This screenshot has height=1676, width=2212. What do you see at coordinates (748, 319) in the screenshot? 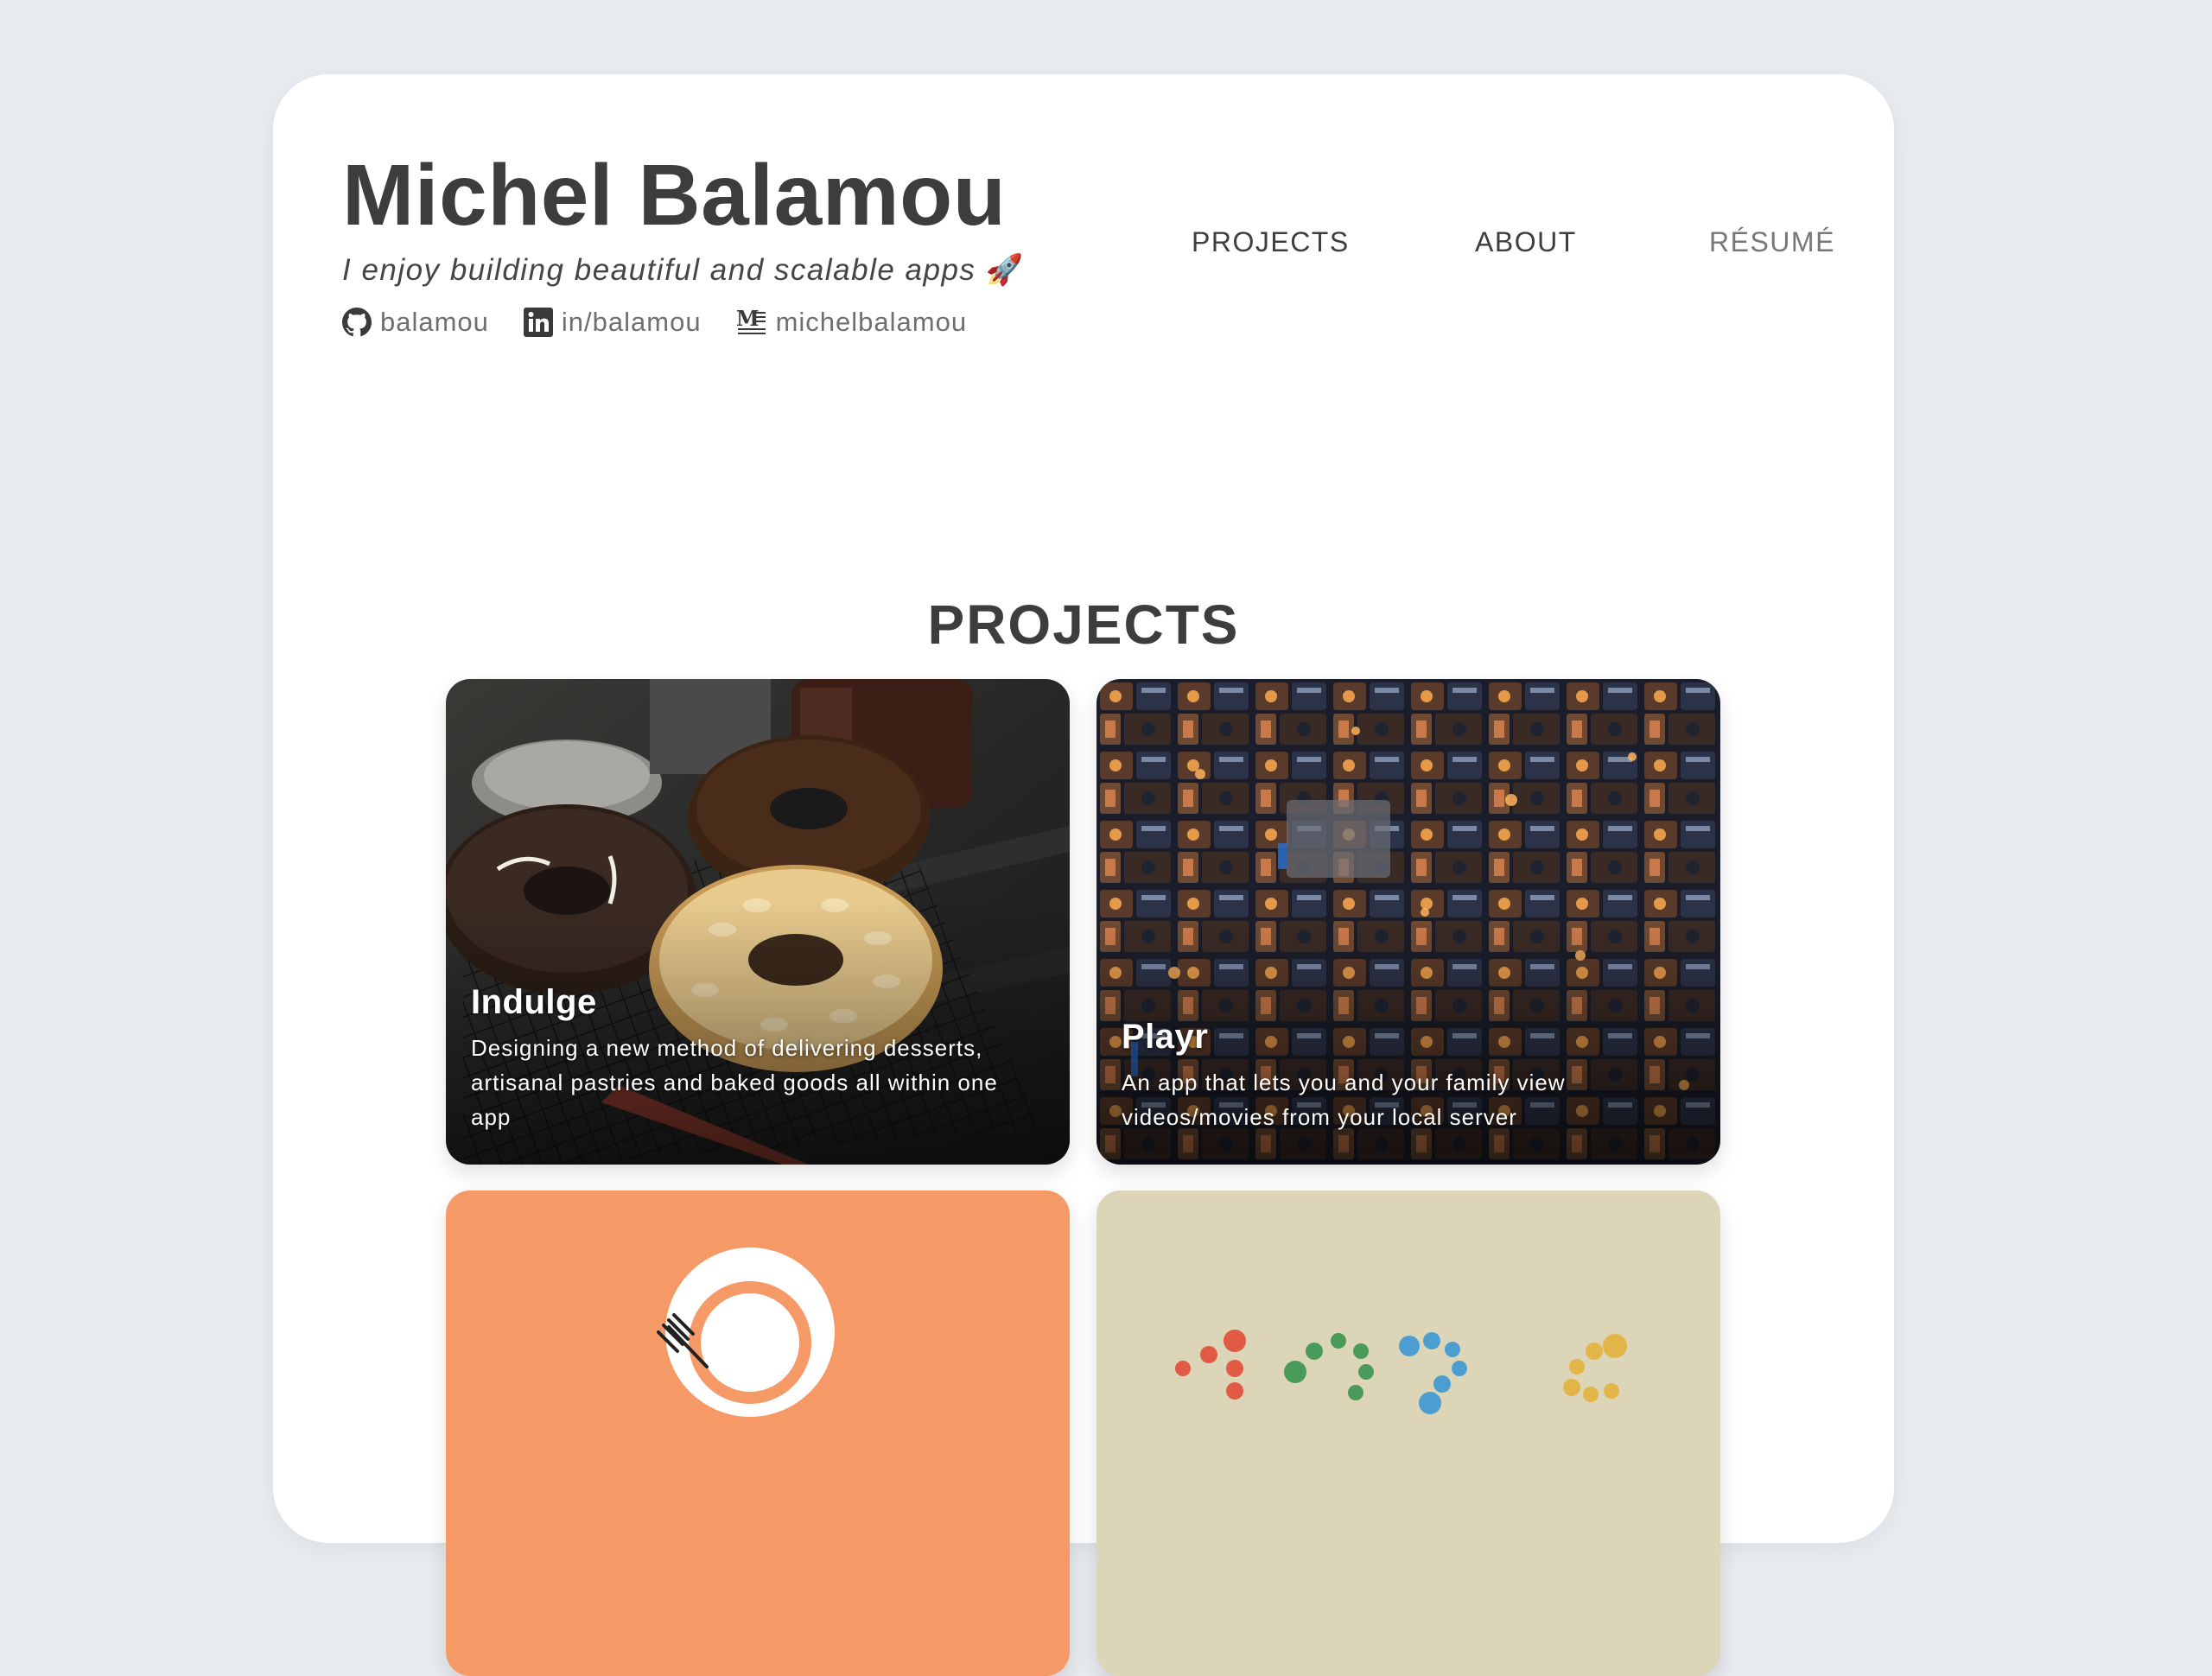
I see `svg-text: M` at bounding box center [748, 319].